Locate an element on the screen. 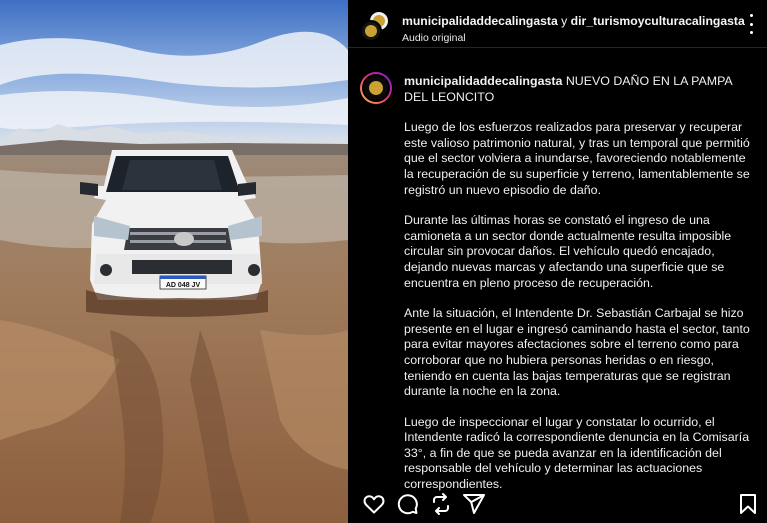 This screenshot has width=767, height=523. avatar is located at coordinates (371, 31).